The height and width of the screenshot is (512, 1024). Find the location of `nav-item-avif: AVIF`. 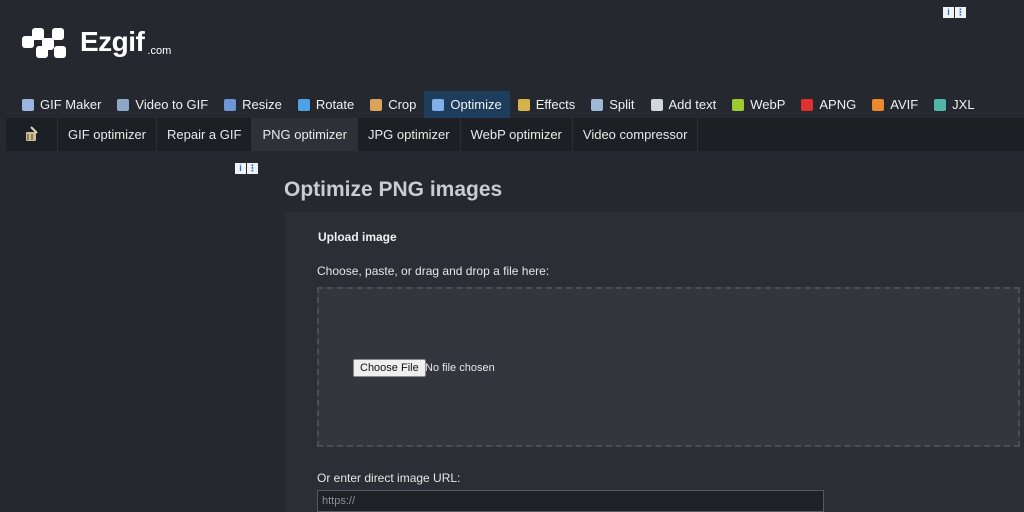

nav-item-avif: AVIF is located at coordinates (895, 104).